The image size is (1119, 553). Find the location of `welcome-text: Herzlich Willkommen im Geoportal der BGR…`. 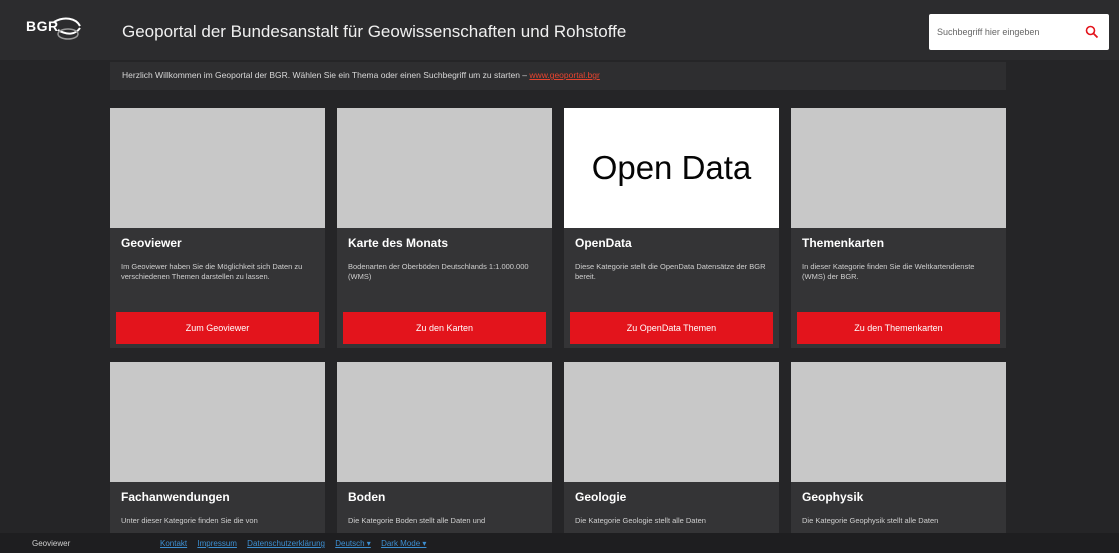

welcome-text: Herzlich Willkommen im Geoportal der BGR… is located at coordinates (325, 75).